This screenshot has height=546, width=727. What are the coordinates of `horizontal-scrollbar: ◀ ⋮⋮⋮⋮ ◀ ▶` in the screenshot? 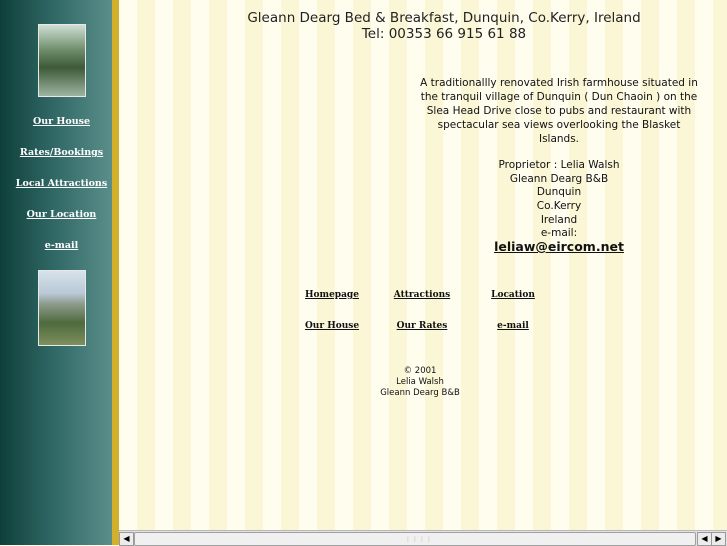 It's located at (423, 538).